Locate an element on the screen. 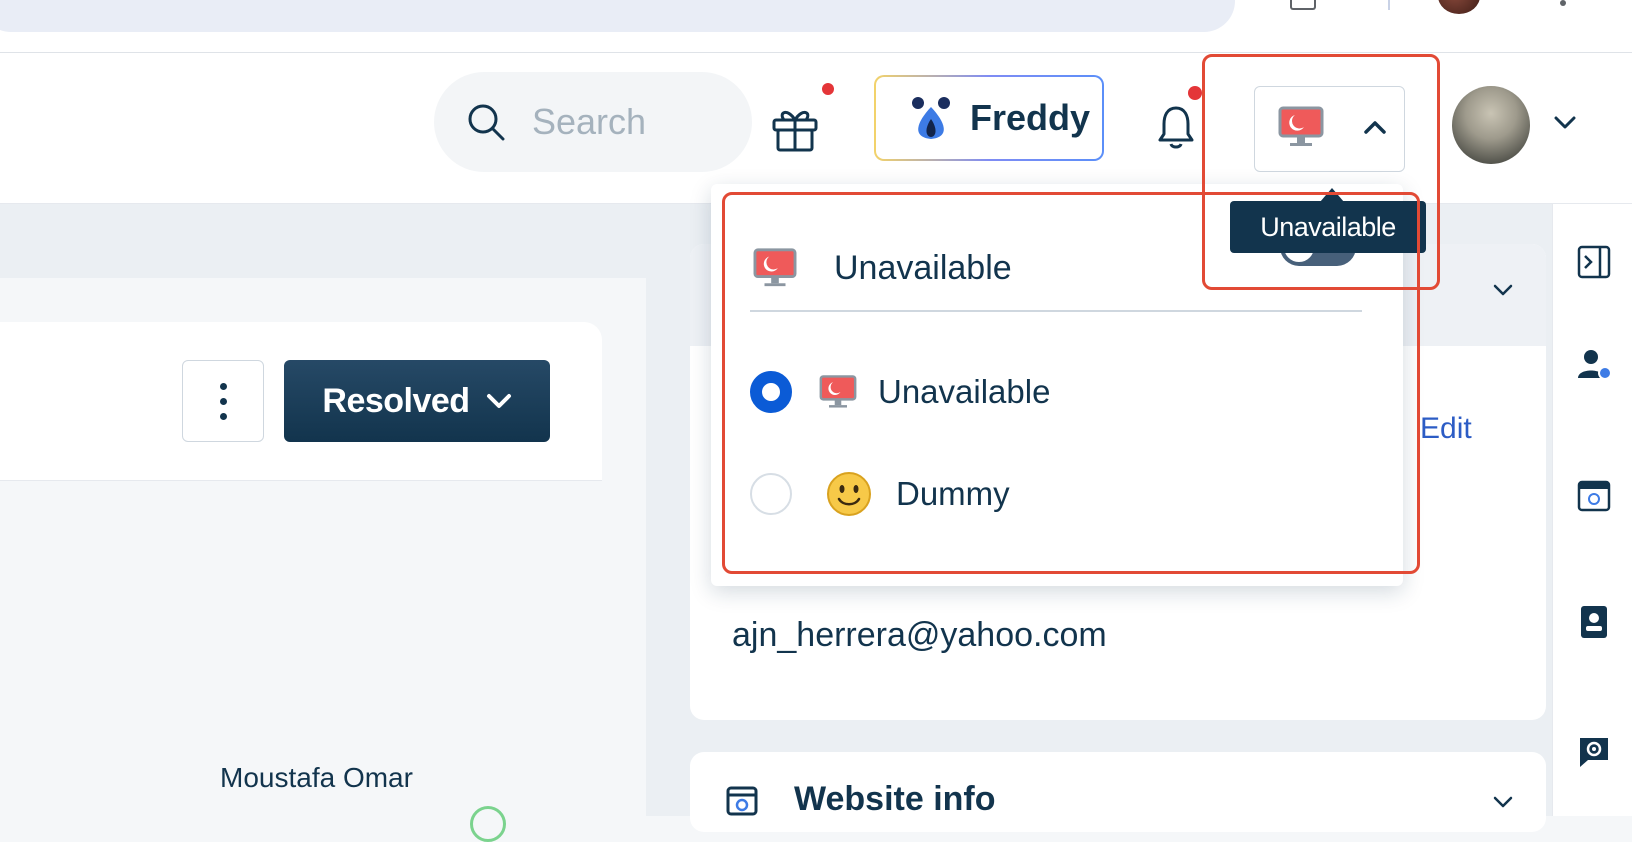  gift-notification-dot is located at coordinates (828, 89).